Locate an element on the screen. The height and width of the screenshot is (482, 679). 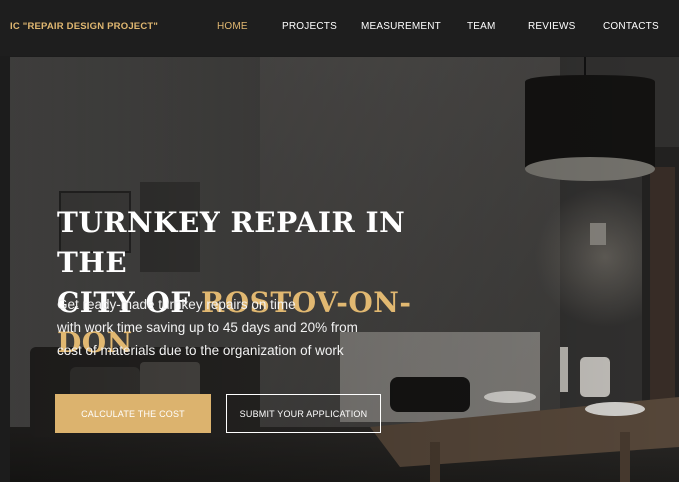
submit-application-button: SUBMIT YOUR APPLICATION is located at coordinates (303, 413).